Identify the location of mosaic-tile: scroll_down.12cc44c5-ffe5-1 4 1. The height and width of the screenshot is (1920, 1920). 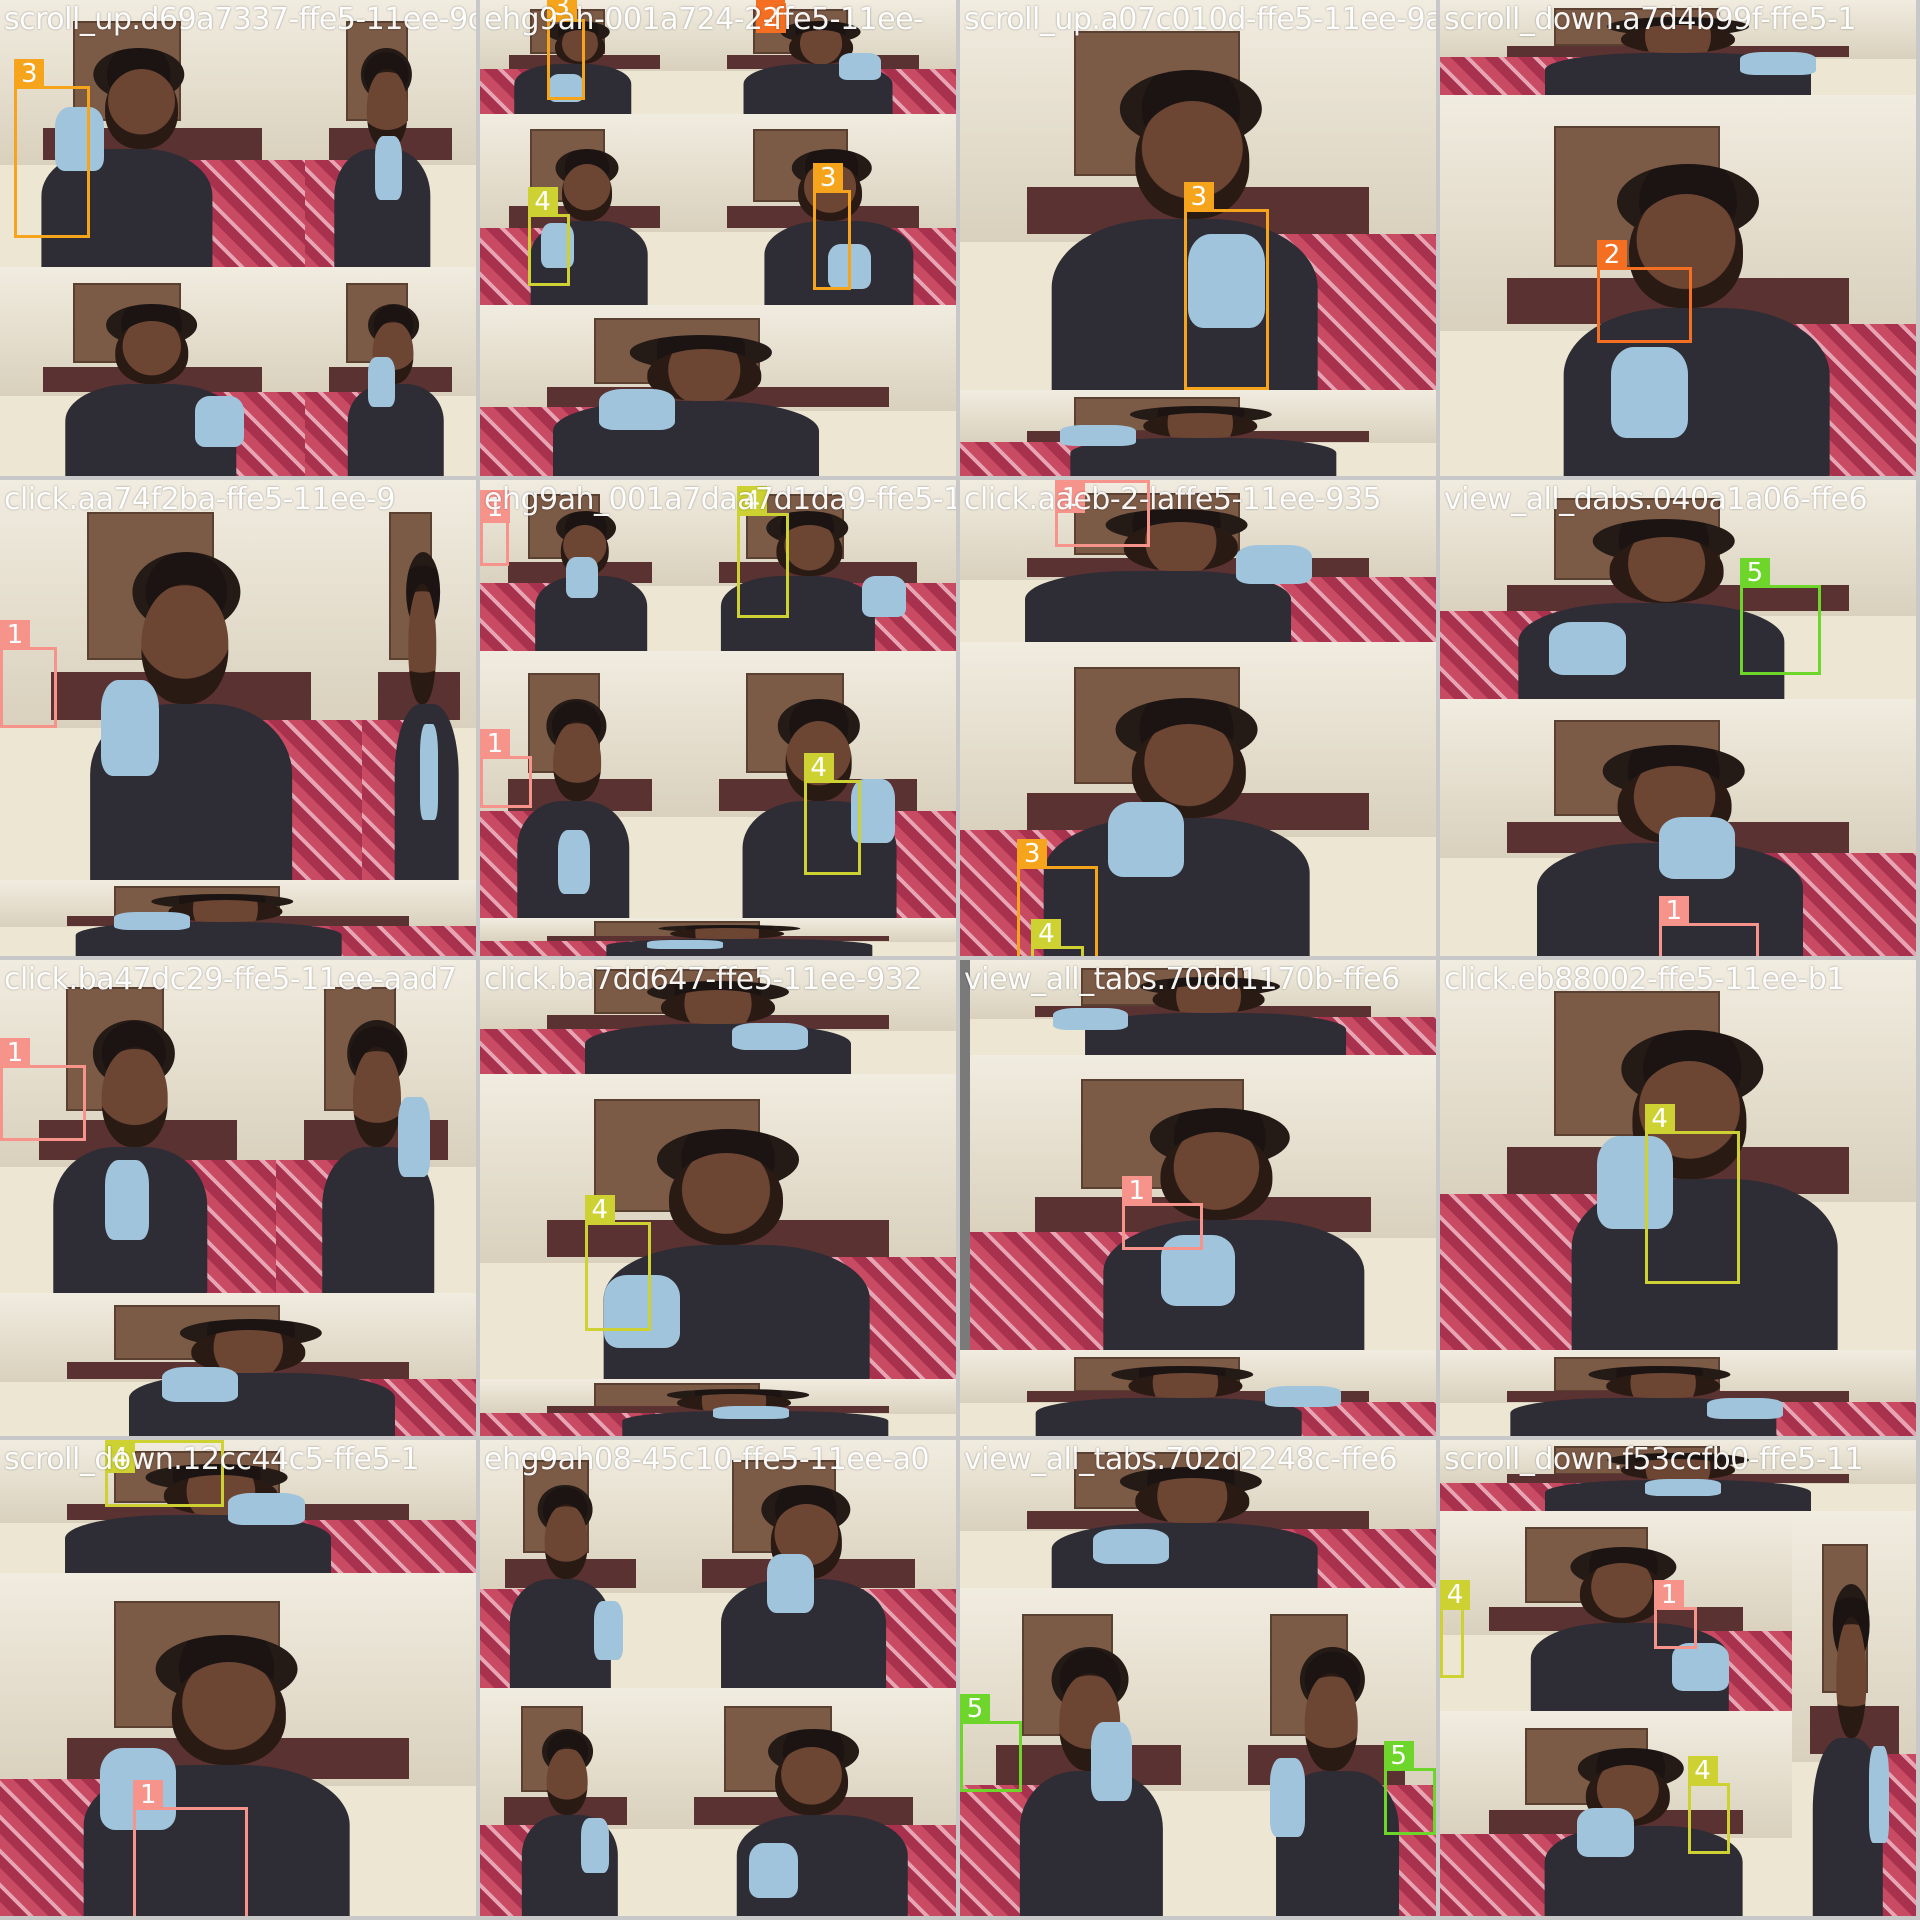
(238, 1678).